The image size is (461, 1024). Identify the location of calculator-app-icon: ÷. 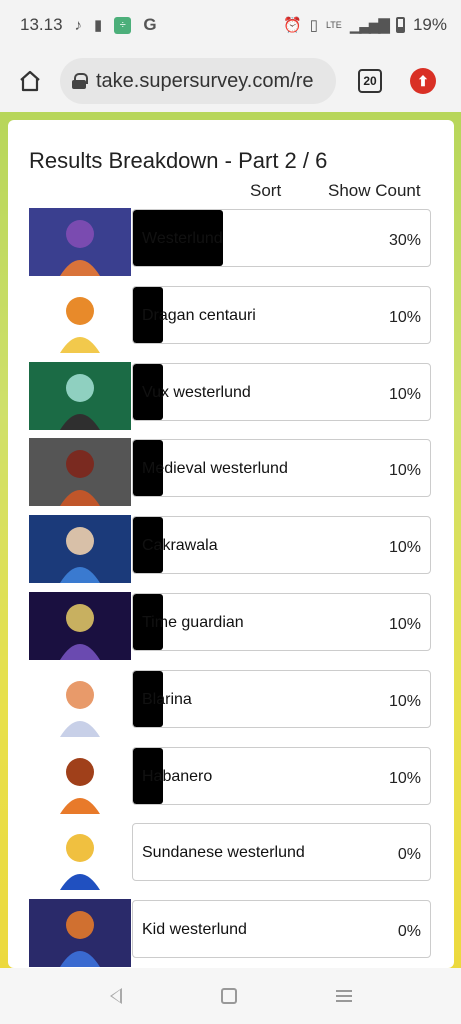
(123, 25).